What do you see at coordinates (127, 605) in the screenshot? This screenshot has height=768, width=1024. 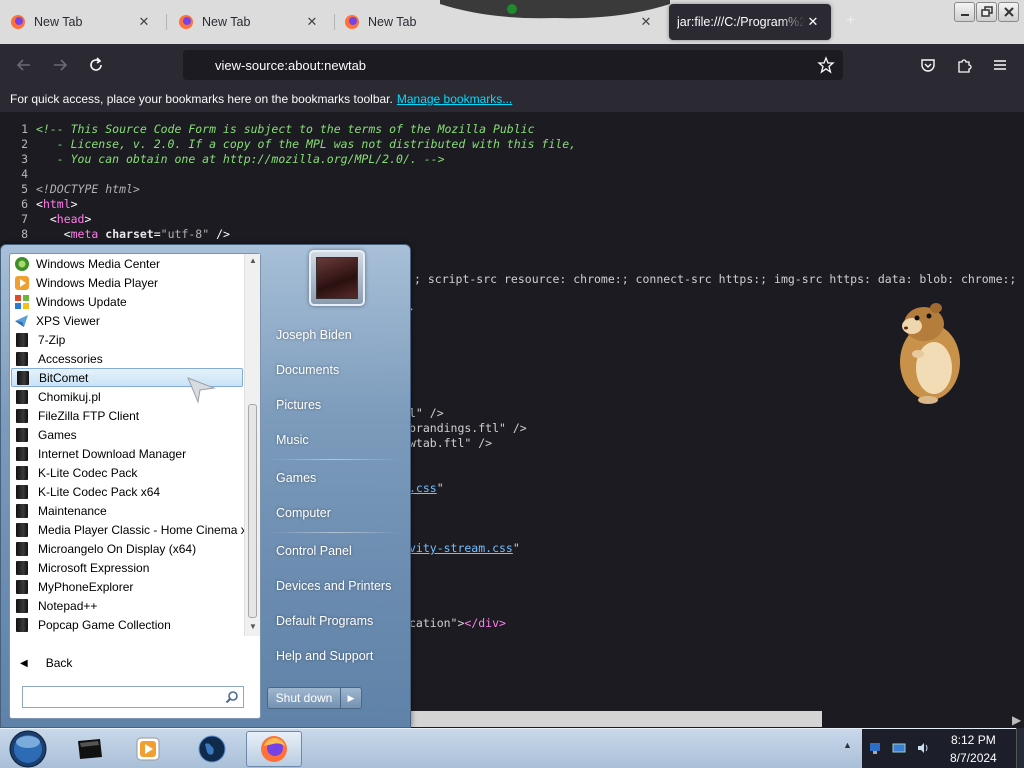 I see `program-folder: Notepad++` at bounding box center [127, 605].